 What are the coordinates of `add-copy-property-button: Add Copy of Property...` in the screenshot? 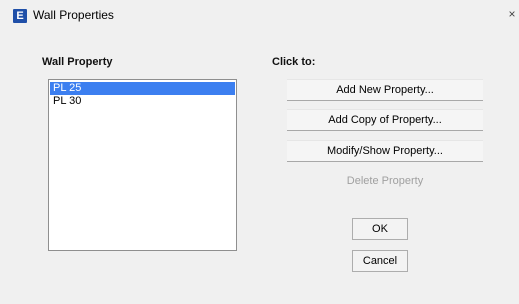 It's located at (385, 120).